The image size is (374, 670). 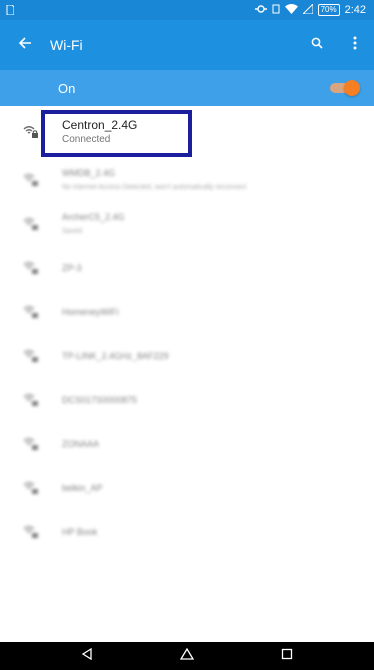 I want to click on triangle-back-icon, so click(x=87, y=656).